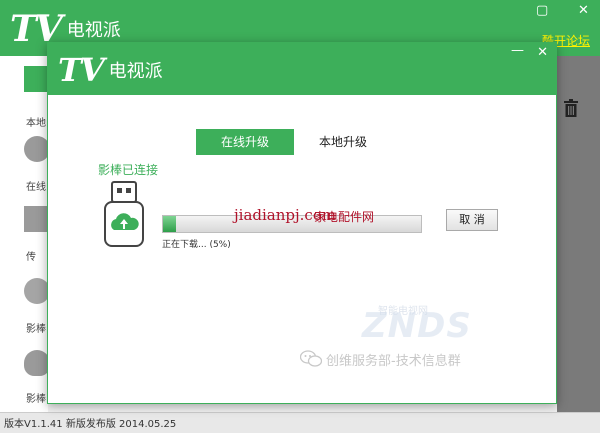  I want to click on watermark-site-cn: 家电配件网, so click(344, 217).